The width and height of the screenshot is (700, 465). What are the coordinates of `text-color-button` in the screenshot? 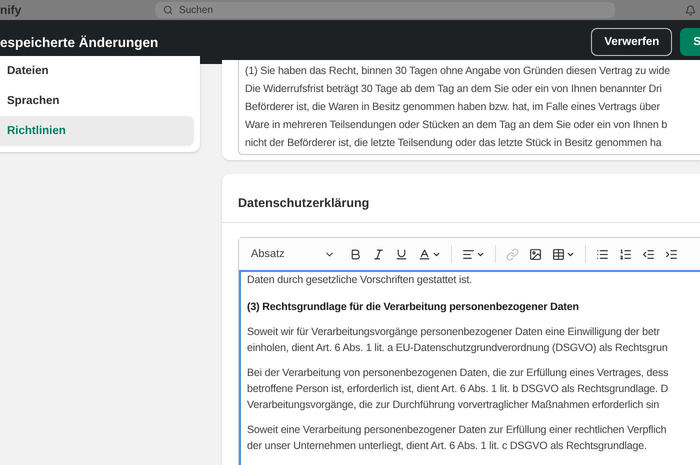 It's located at (429, 254).